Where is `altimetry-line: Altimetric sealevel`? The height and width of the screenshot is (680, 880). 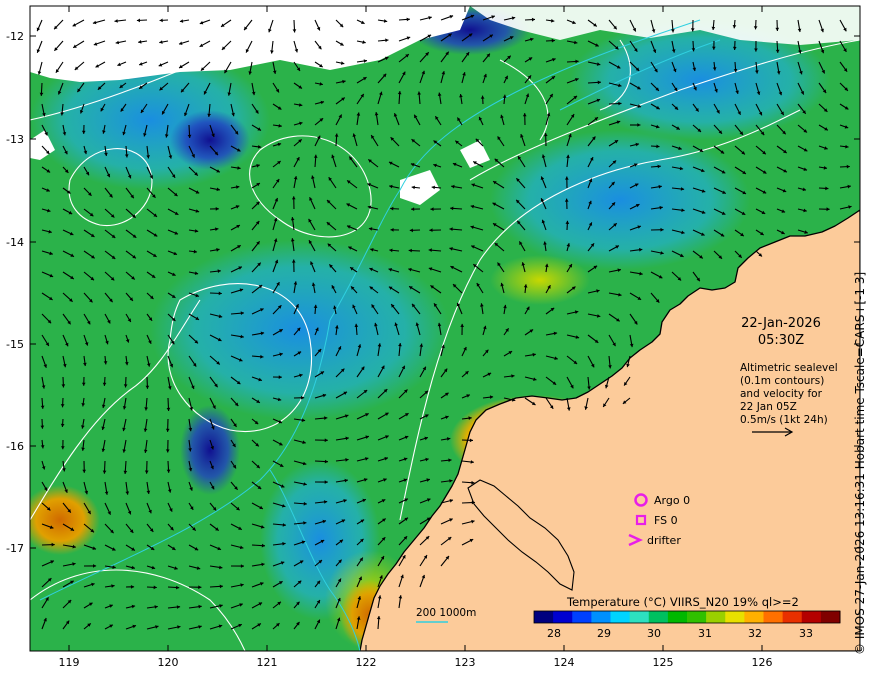 altimetry-line: Altimetric sealevel is located at coordinates (789, 368).